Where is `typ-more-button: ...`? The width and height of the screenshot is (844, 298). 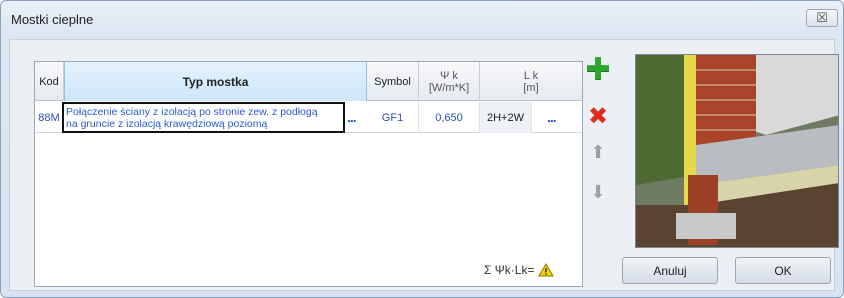
typ-more-button: ... is located at coordinates (352, 117).